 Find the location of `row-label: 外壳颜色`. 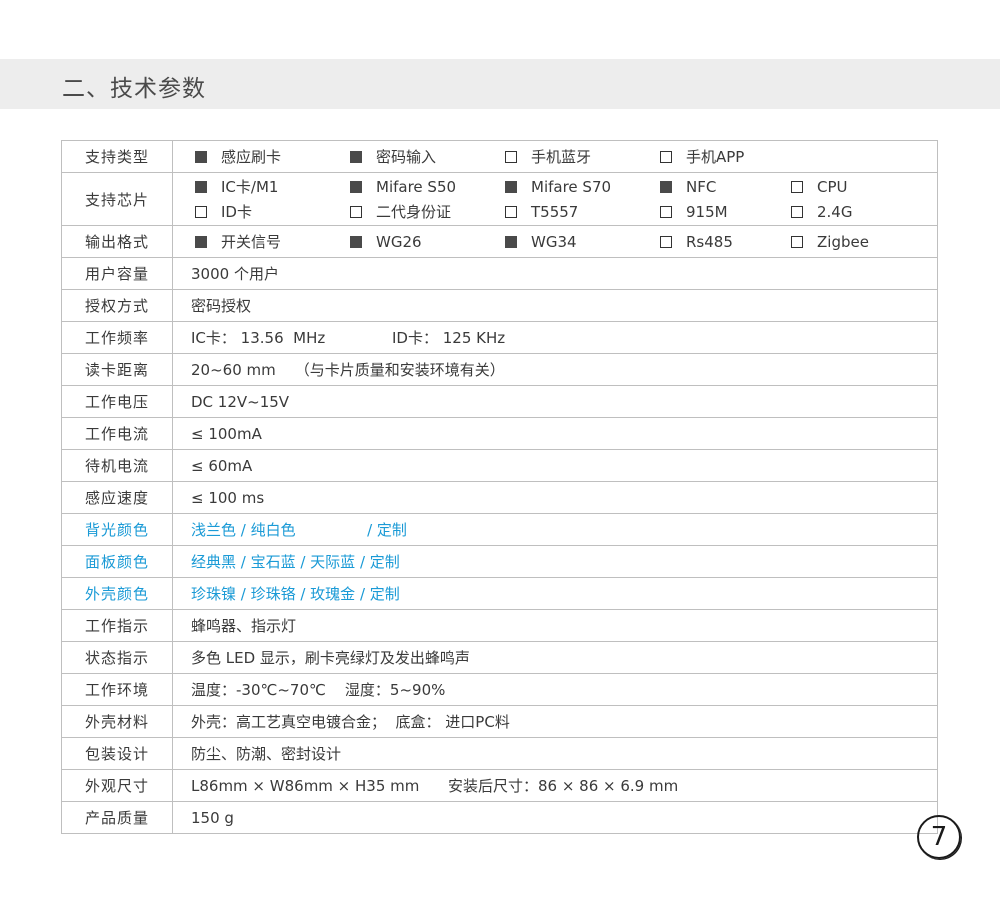

row-label: 外壳颜色 is located at coordinates (117, 593).